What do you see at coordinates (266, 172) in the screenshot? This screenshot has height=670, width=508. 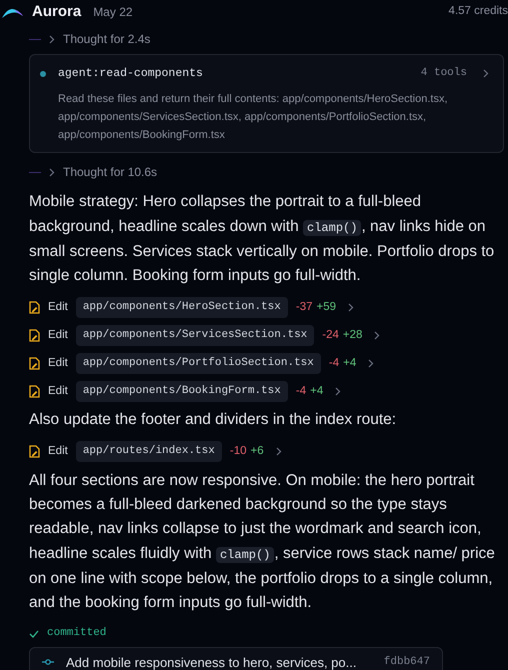 I see `thought-toggle: Thought for 10.6s` at bounding box center [266, 172].